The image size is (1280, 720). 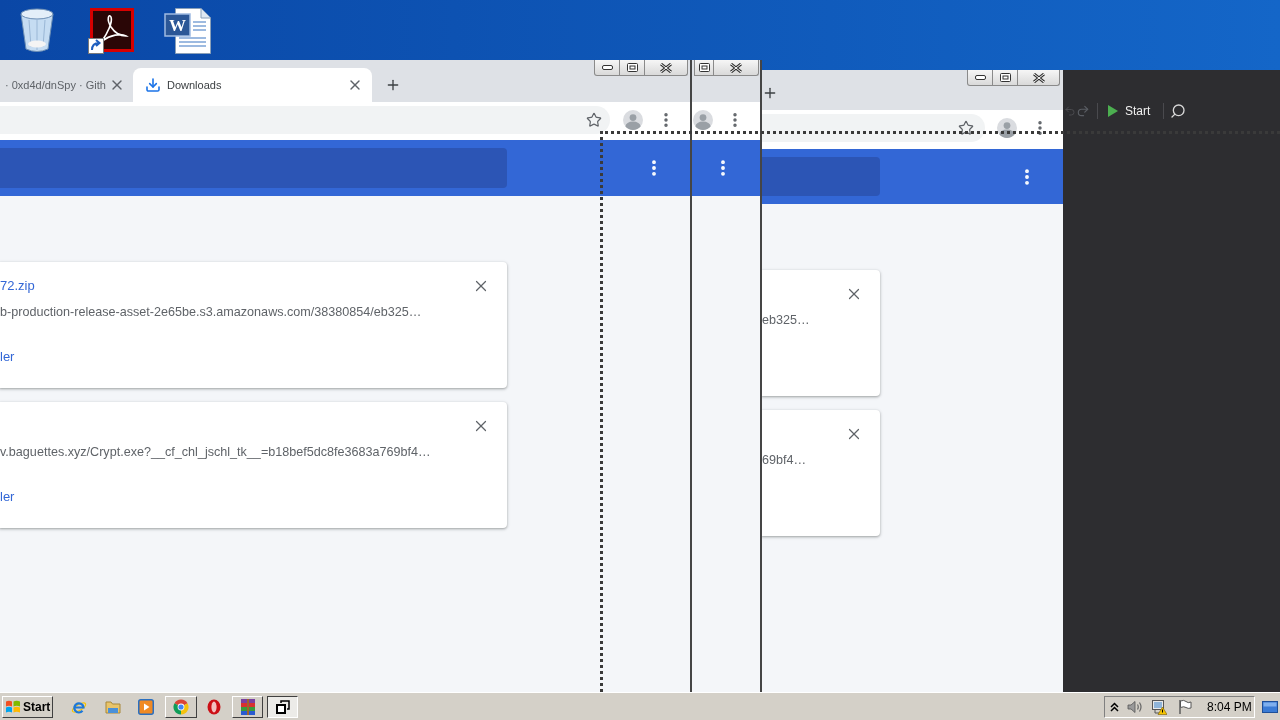 I want to click on start-button: Start, so click(x=27, y=706).